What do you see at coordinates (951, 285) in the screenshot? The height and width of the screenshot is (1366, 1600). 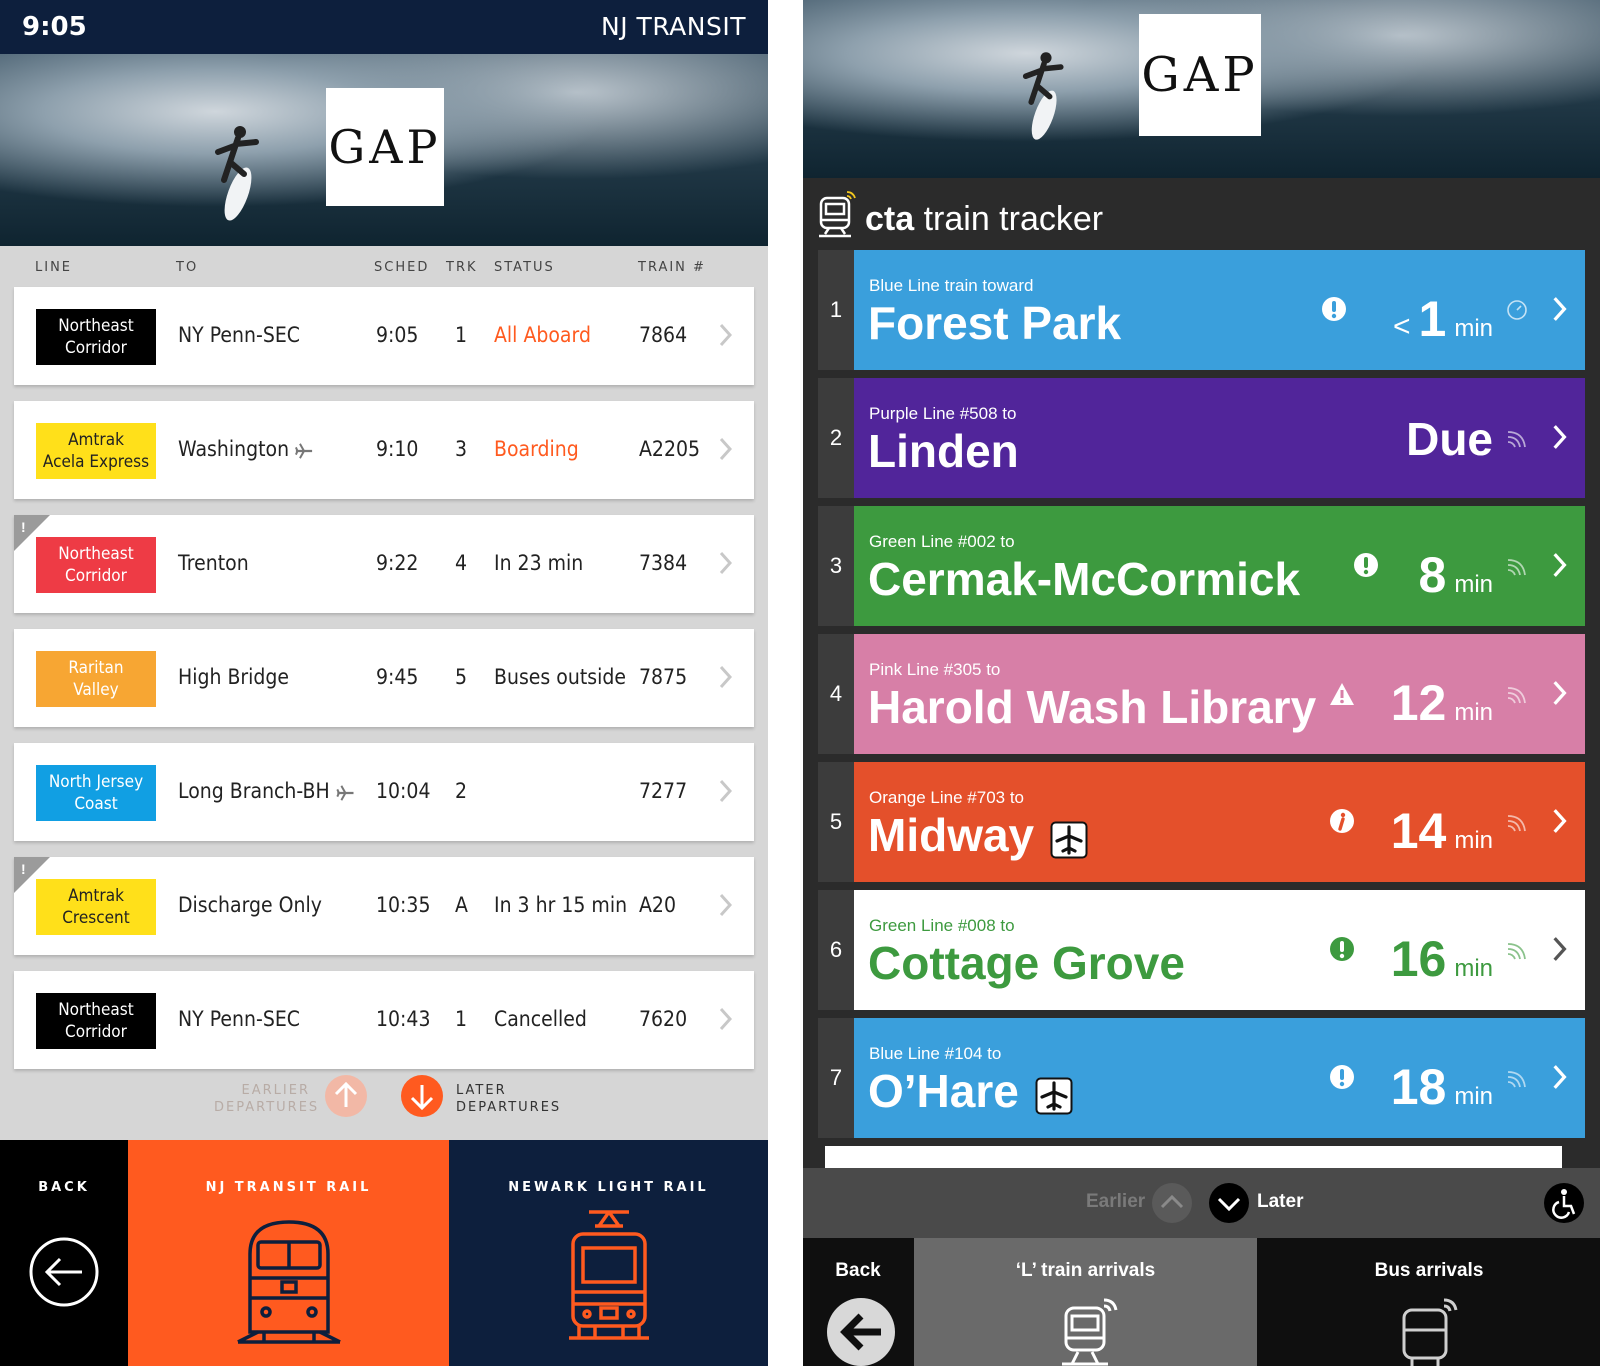 I see `route-label: Blue Line train toward` at bounding box center [951, 285].